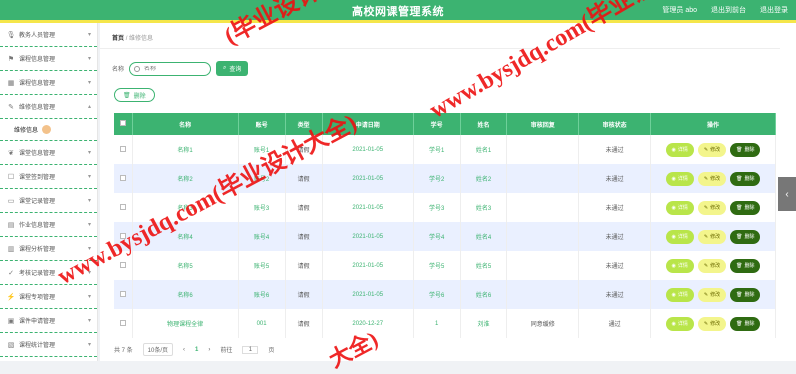 Image resolution: width=796 pixels, height=374 pixels. I want to click on sidebar-subitem-repair-info: 维修信息, so click(48, 130).